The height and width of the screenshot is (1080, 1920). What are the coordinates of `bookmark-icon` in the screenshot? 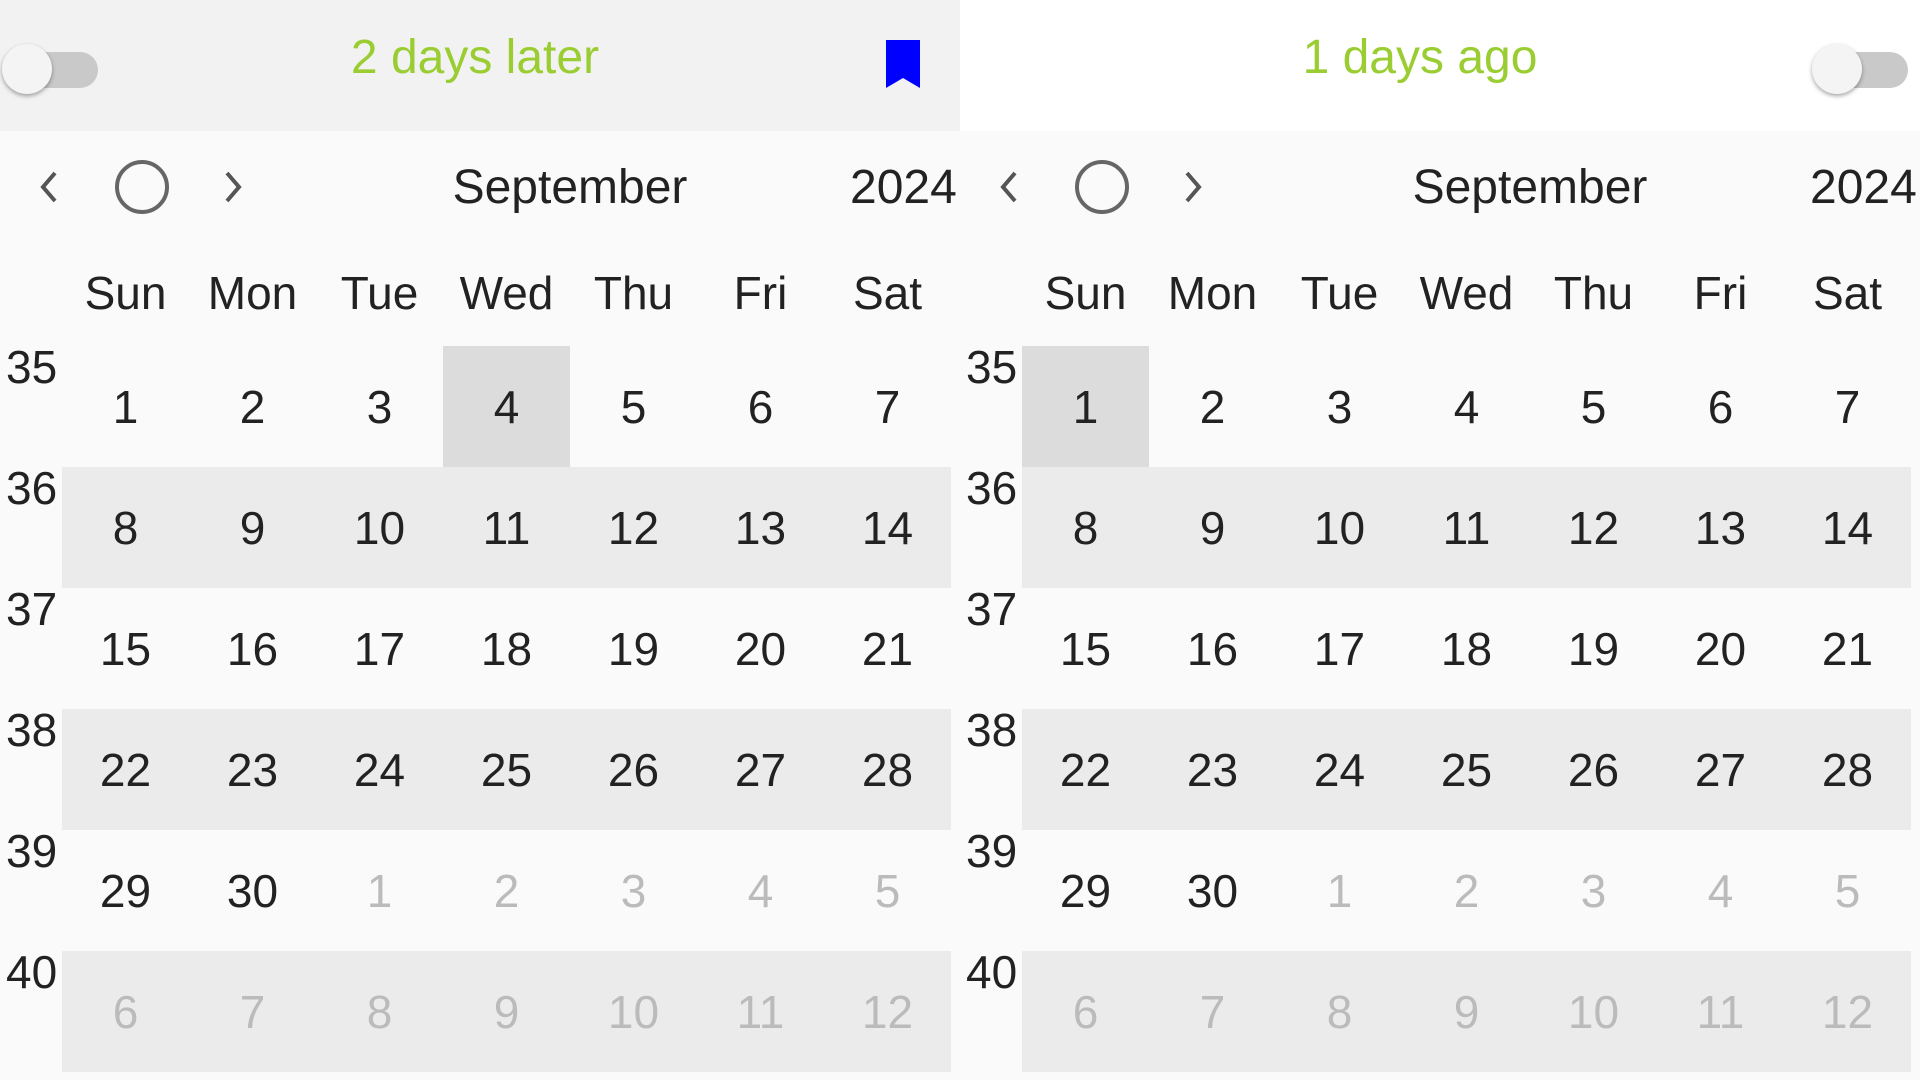 It's located at (903, 64).